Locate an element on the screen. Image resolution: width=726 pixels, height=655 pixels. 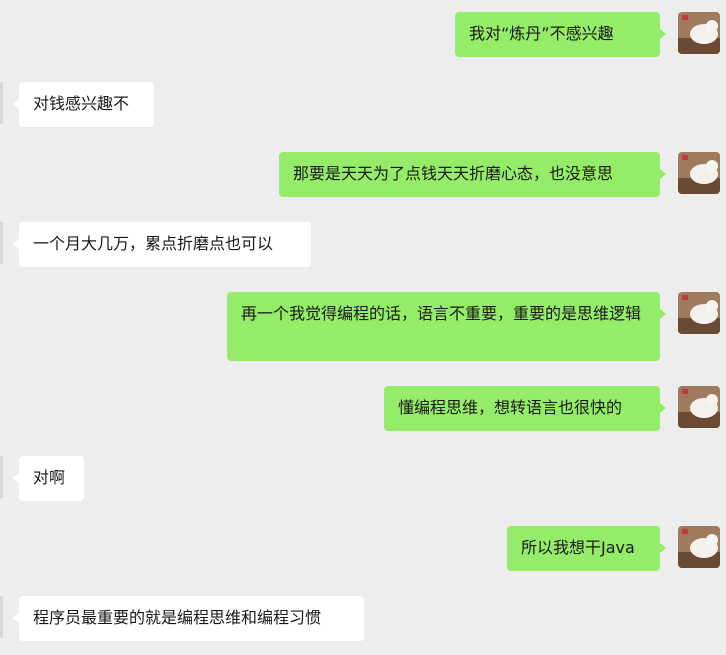
message-bubble-self: 懂编程思维，想转语言也很快的 is located at coordinates (525, 408).